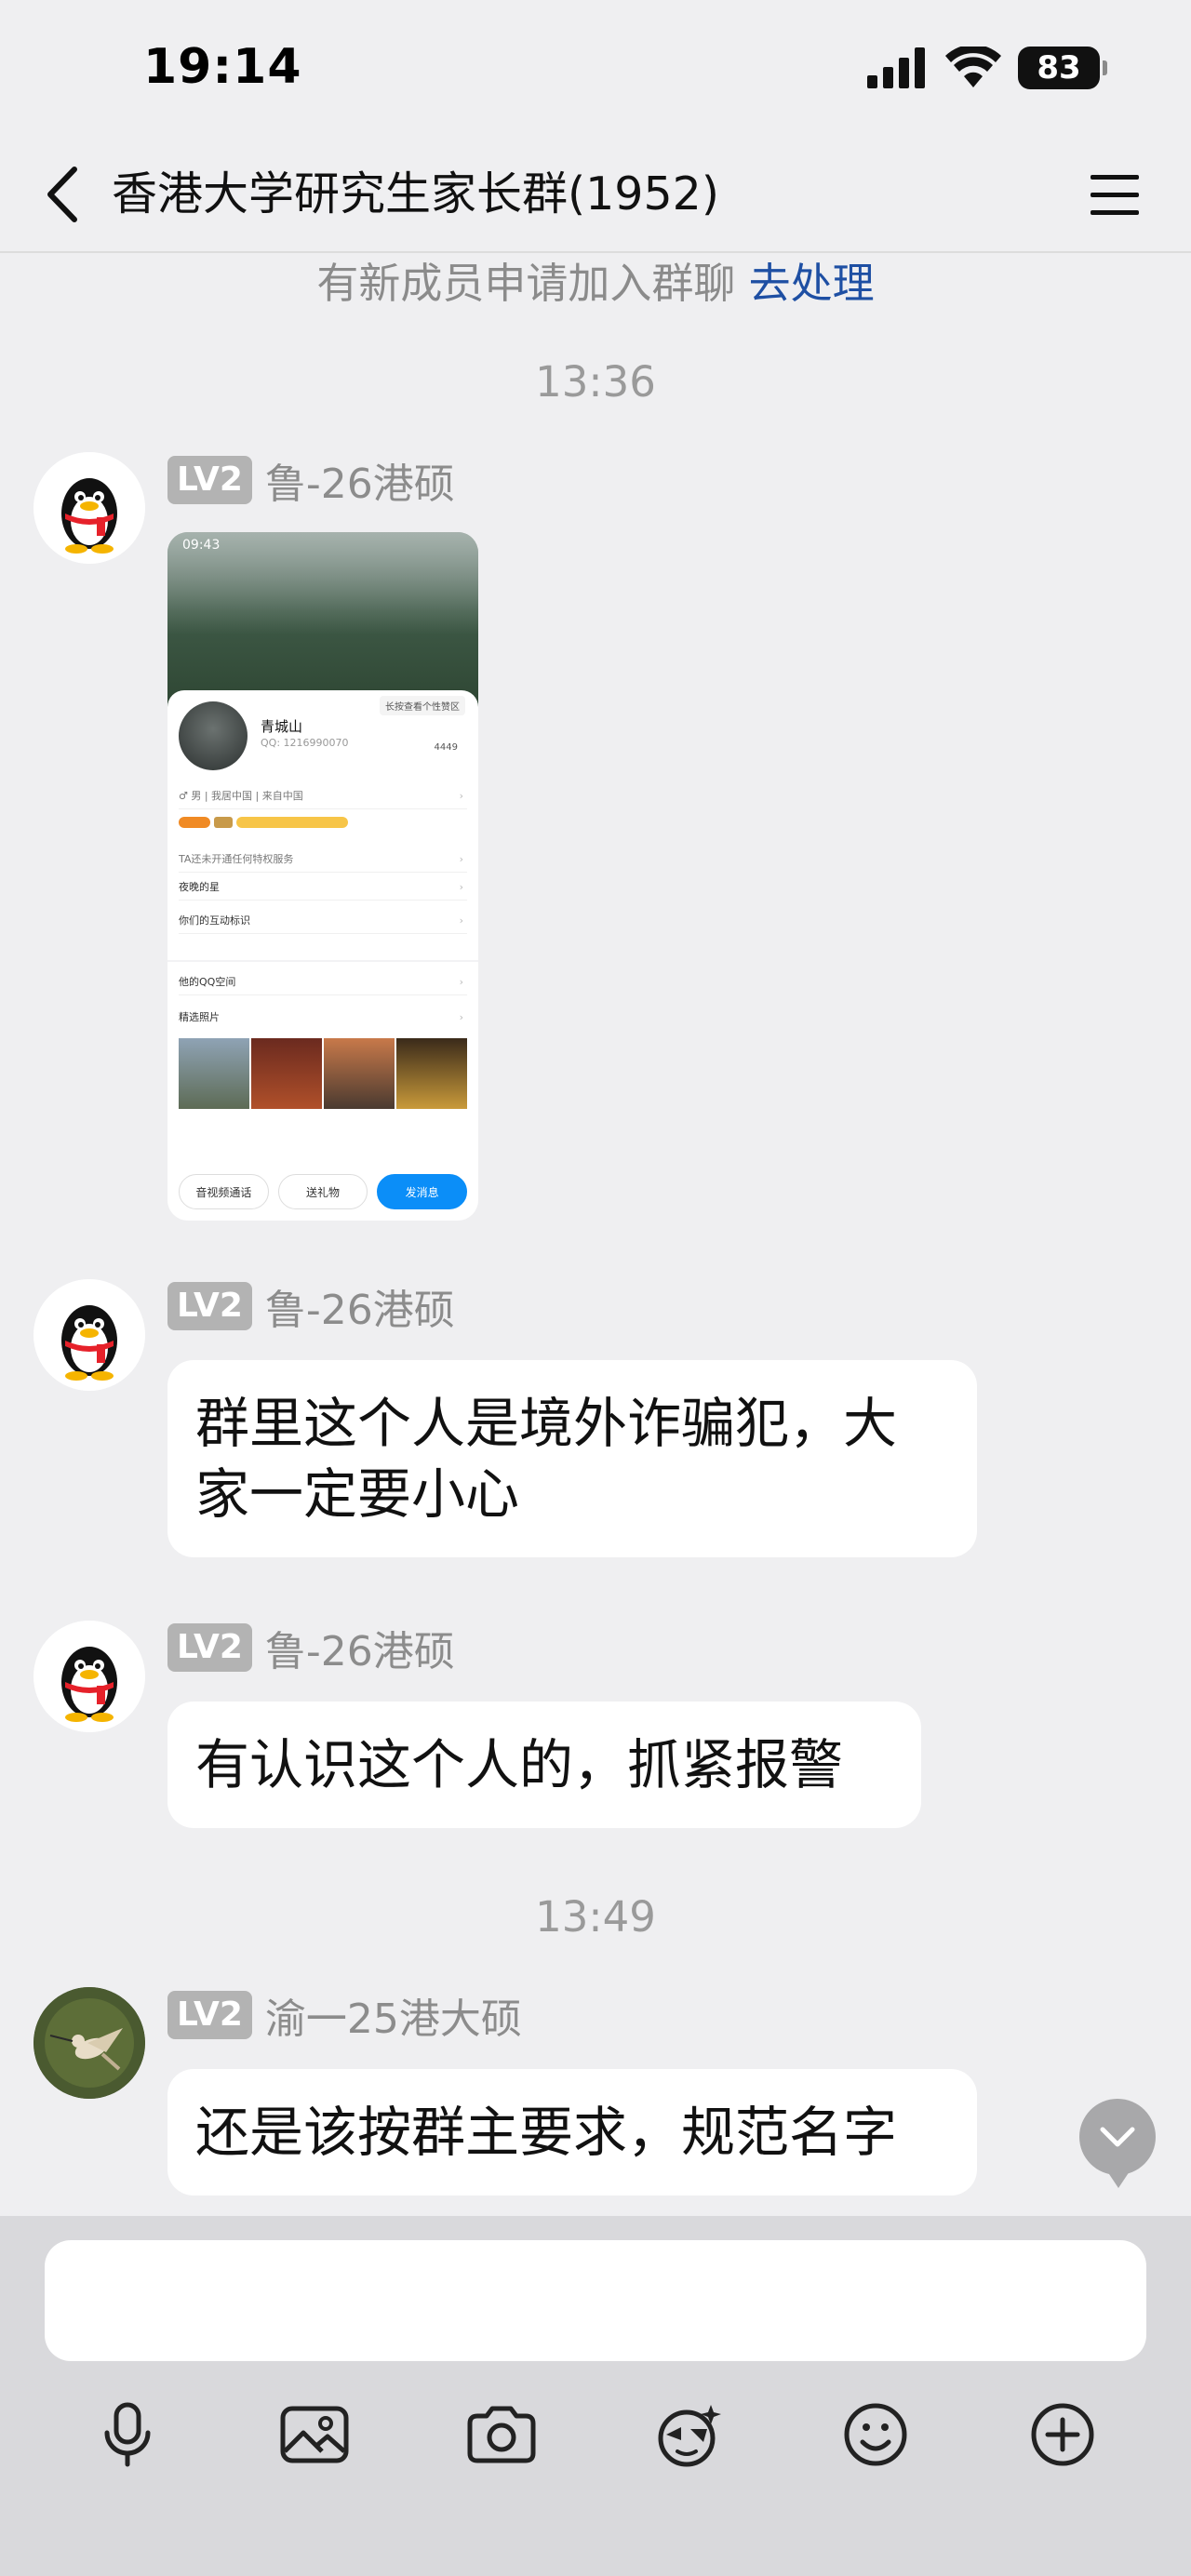  Describe the element at coordinates (357, 1494) in the screenshot. I see `message-text-line: 家一定要小心` at that location.